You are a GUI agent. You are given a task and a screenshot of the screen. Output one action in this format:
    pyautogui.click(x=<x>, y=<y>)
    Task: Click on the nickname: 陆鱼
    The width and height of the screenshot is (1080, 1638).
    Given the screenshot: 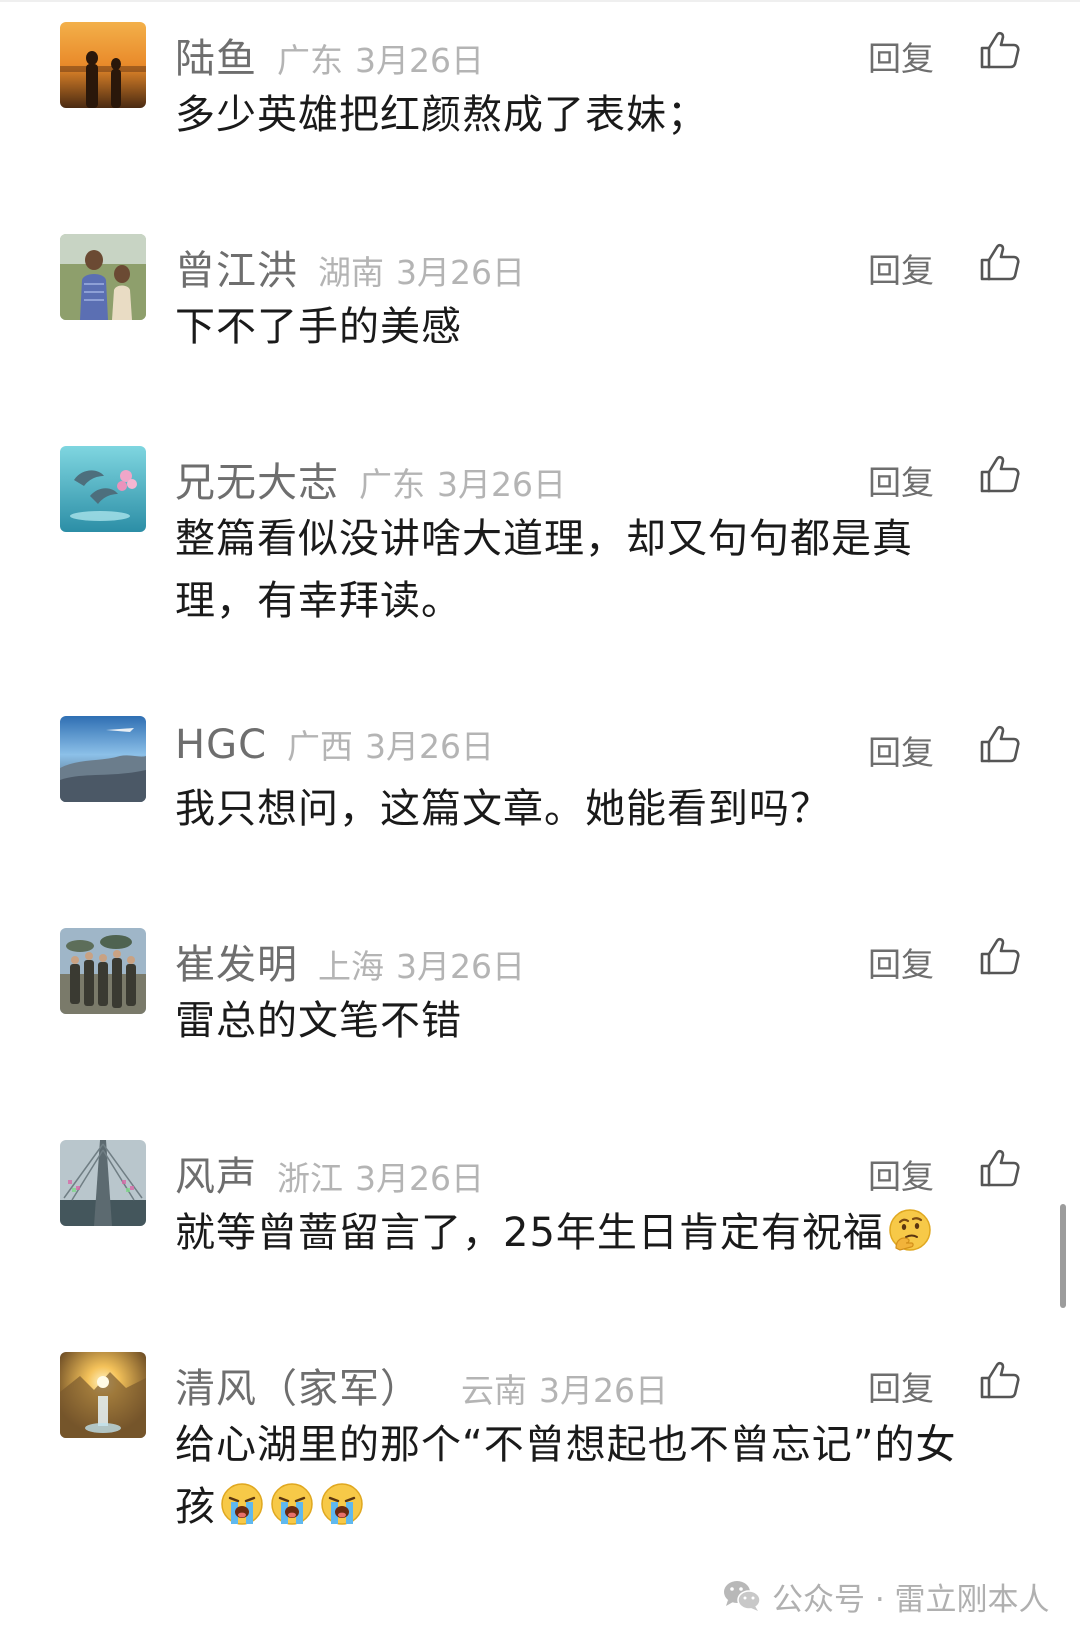 What is the action you would take?
    pyautogui.click(x=216, y=55)
    